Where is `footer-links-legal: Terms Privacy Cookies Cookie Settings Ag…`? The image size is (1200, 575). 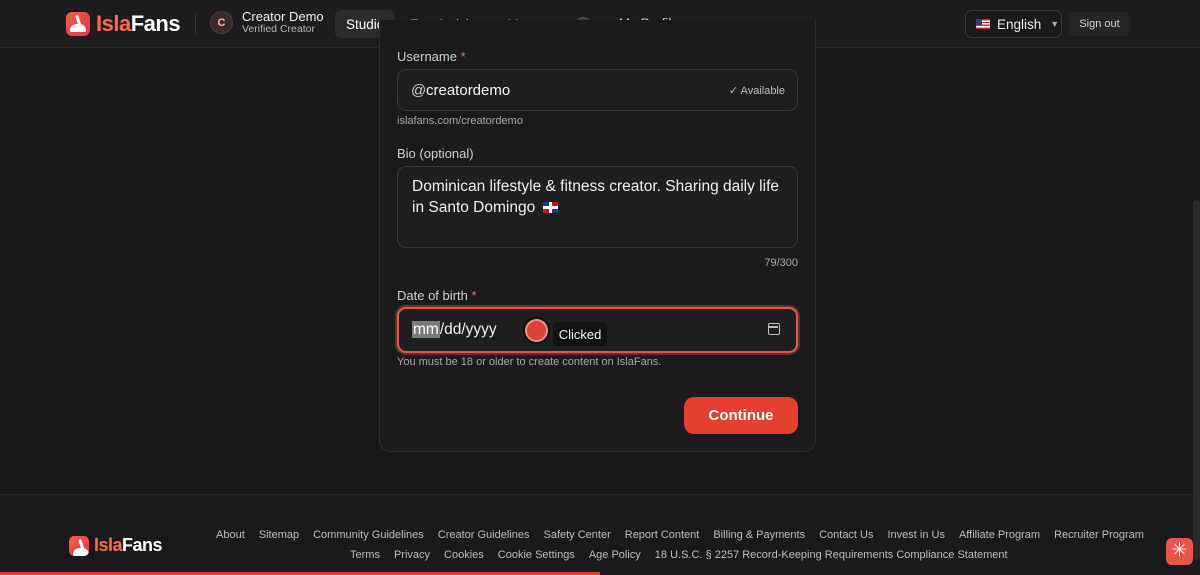 footer-links-legal: Terms Privacy Cookies Cookie Settings Ag… is located at coordinates (679, 555).